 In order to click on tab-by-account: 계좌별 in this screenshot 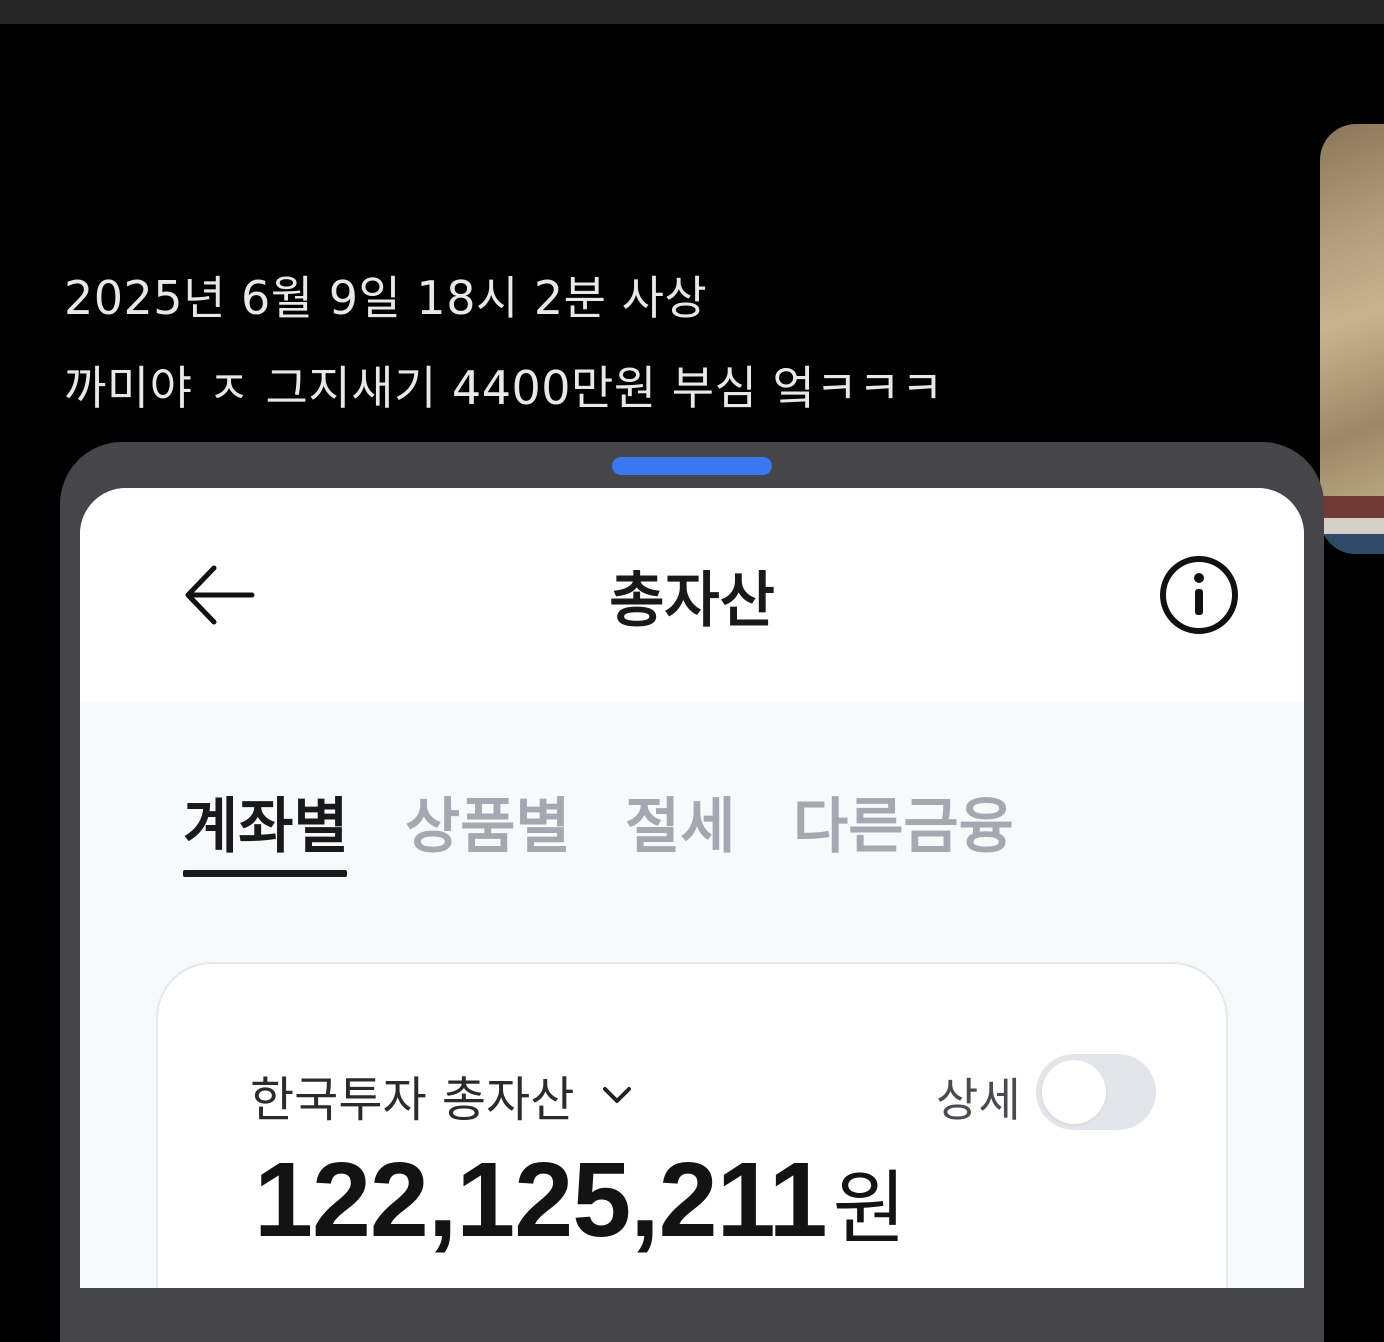, I will do `click(266, 821)`.